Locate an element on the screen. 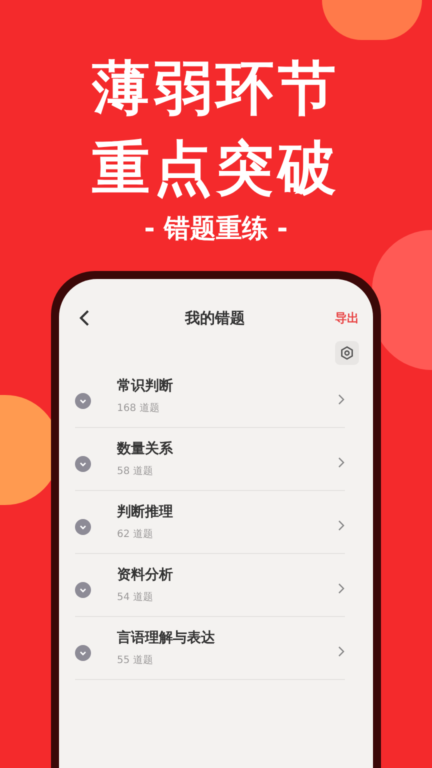  category-name: 言语理解与表达 is located at coordinates (166, 638).